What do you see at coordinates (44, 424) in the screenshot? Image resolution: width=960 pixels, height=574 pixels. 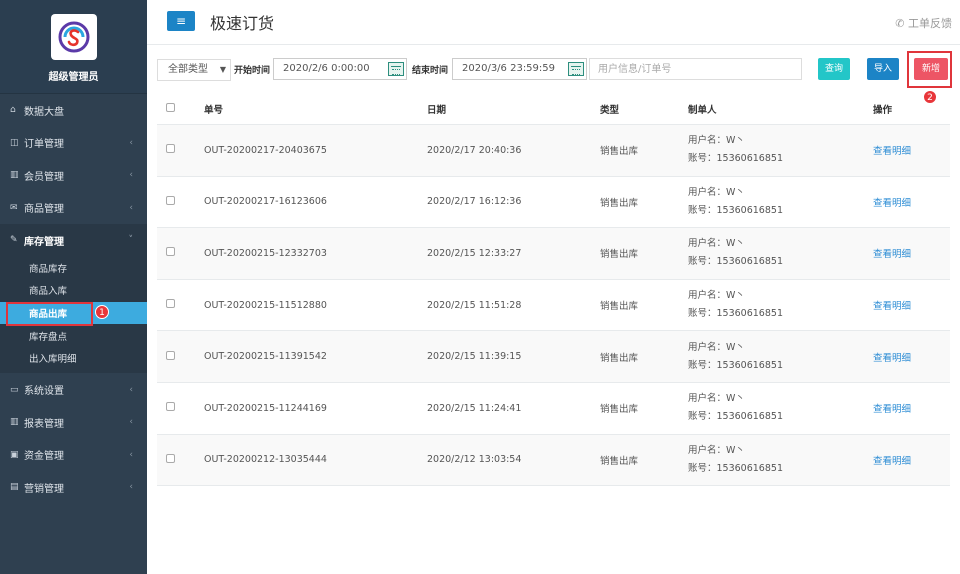 I see `menu-item-label: 报表管理` at bounding box center [44, 424].